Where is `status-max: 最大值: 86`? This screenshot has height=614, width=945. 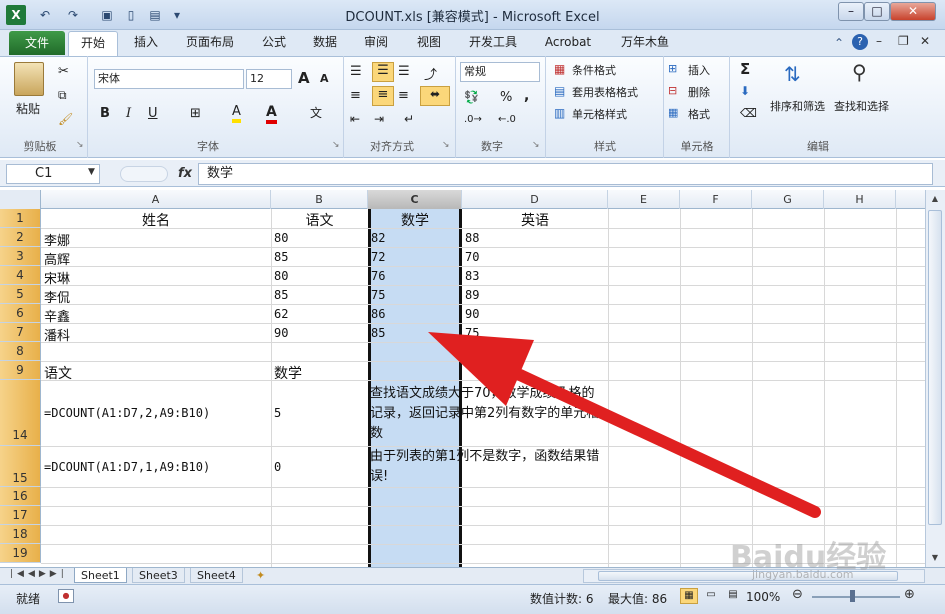
status-max: 最大值: 86 is located at coordinates (638, 599).